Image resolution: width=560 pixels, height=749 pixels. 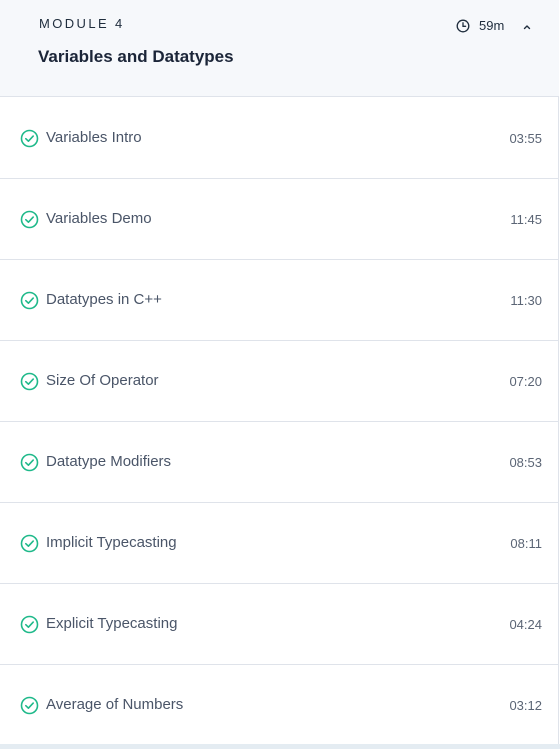 I want to click on lesson-title: Average of Numbers, so click(x=115, y=704).